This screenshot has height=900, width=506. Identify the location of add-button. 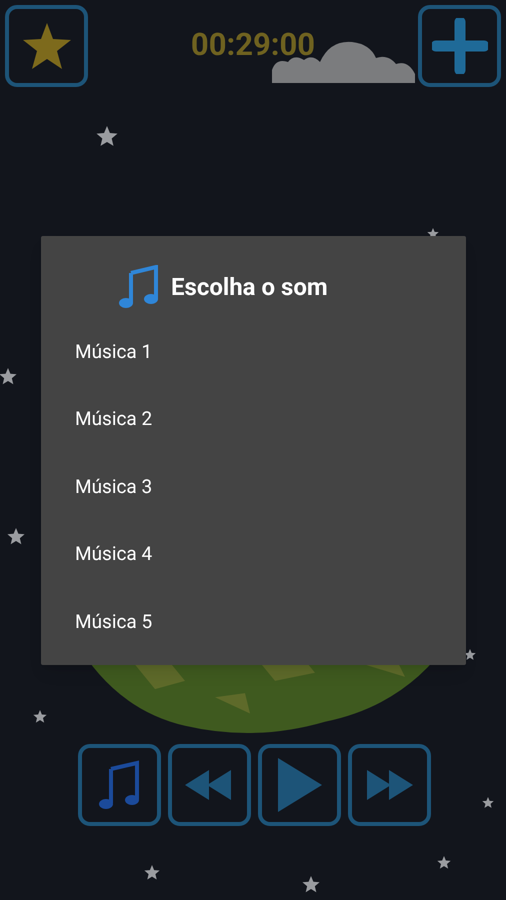
(459, 46).